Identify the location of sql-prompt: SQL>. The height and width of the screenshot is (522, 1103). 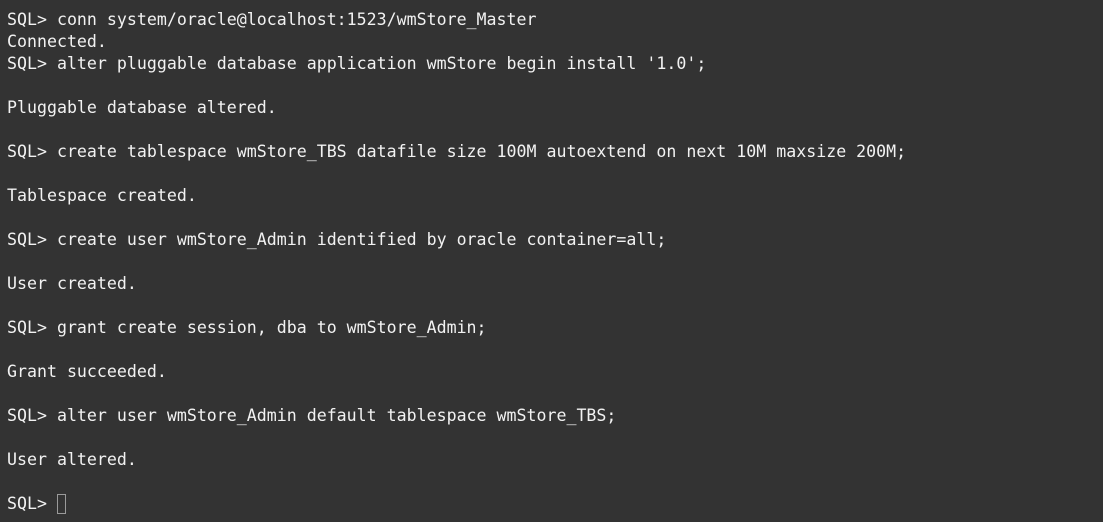
(32, 503).